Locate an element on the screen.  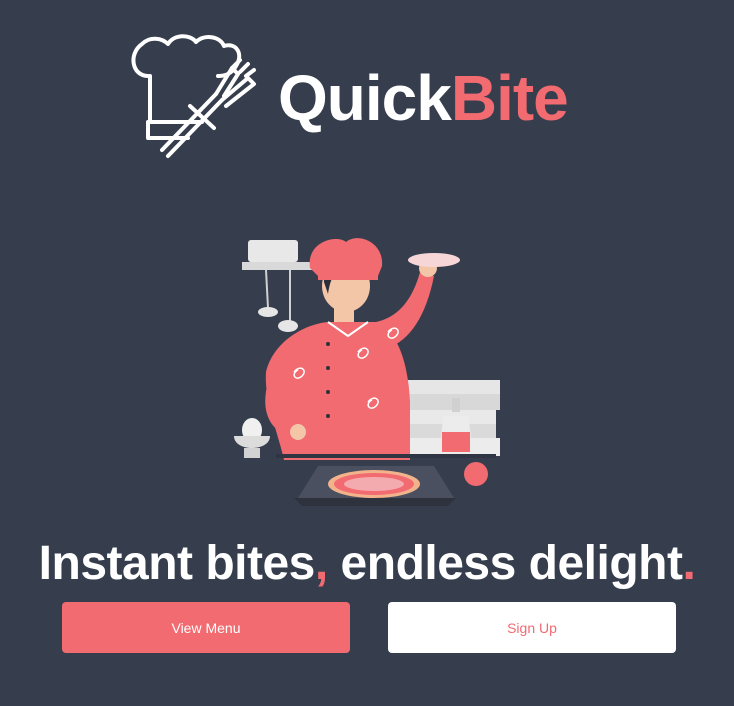
tagline: Instant bites, endless delight. is located at coordinates (367, 564).